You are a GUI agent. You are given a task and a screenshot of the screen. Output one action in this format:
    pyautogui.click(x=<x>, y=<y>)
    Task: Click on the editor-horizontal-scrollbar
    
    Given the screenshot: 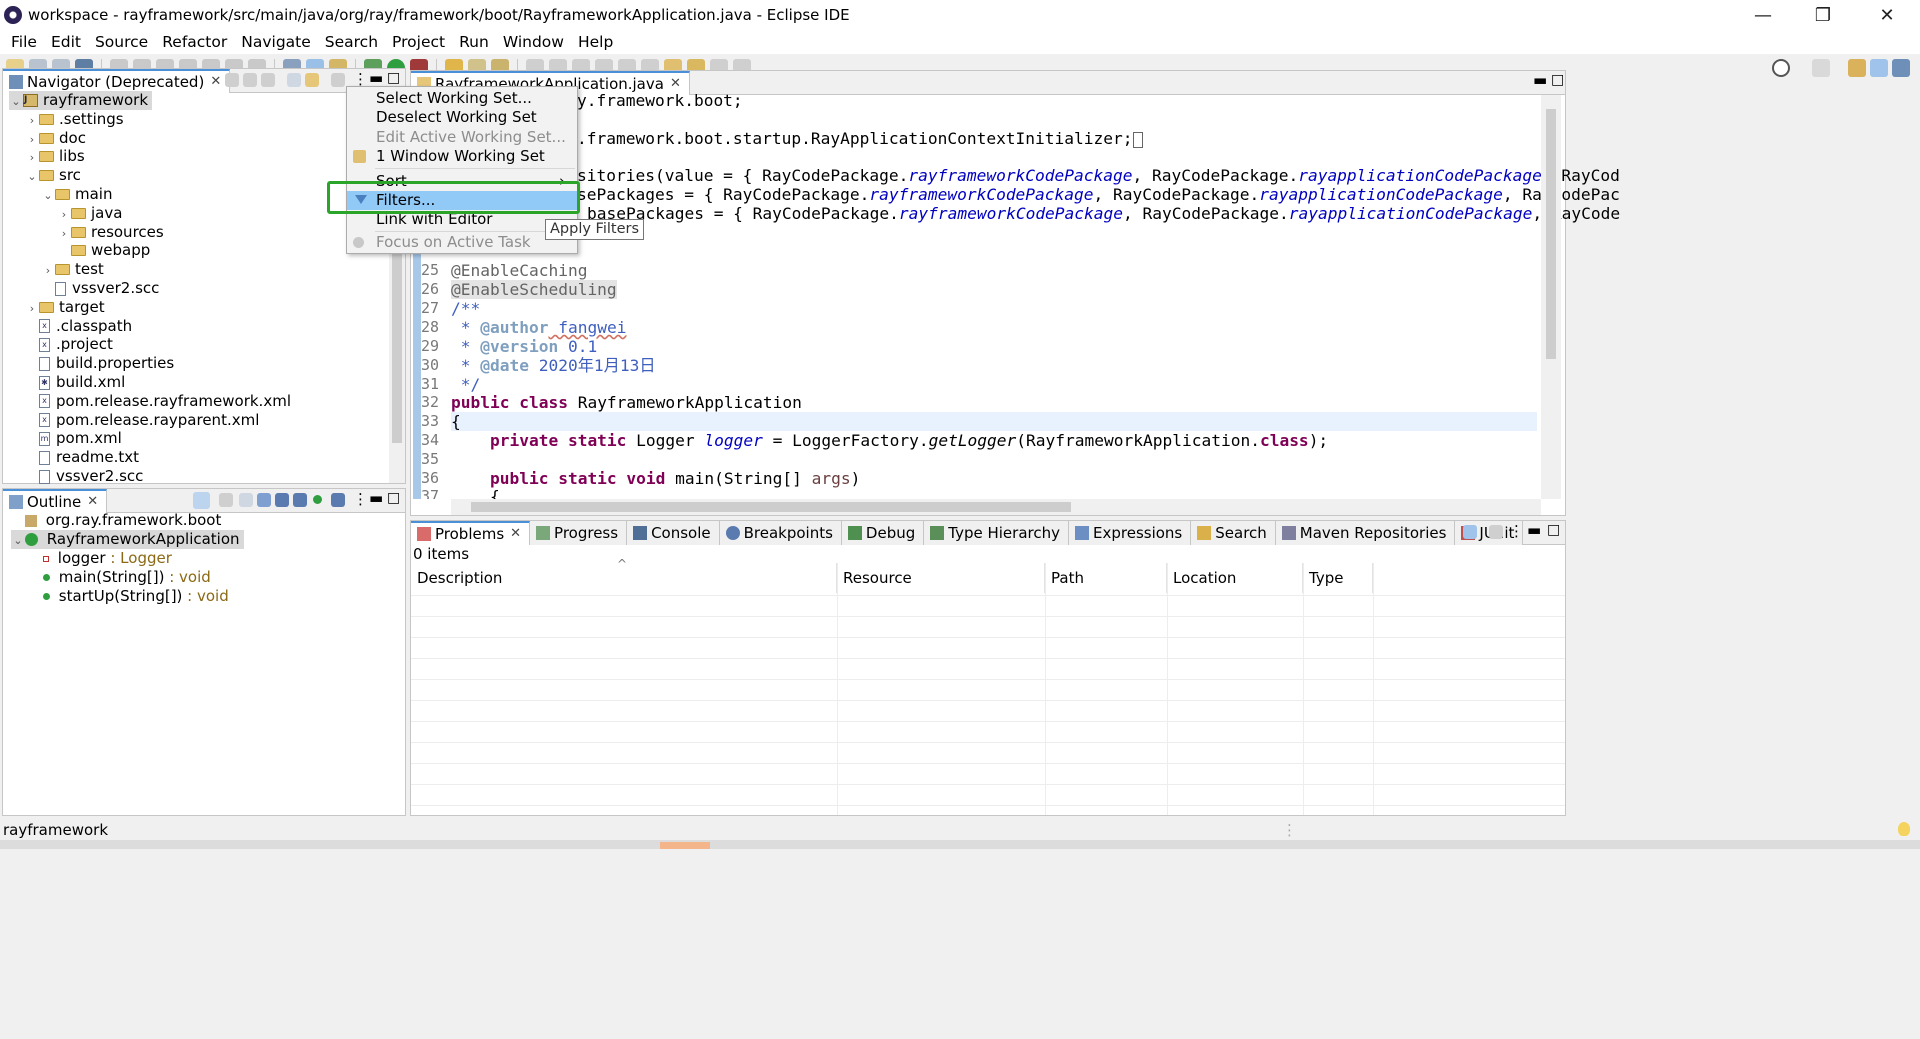 What is the action you would take?
    pyautogui.click(x=996, y=507)
    